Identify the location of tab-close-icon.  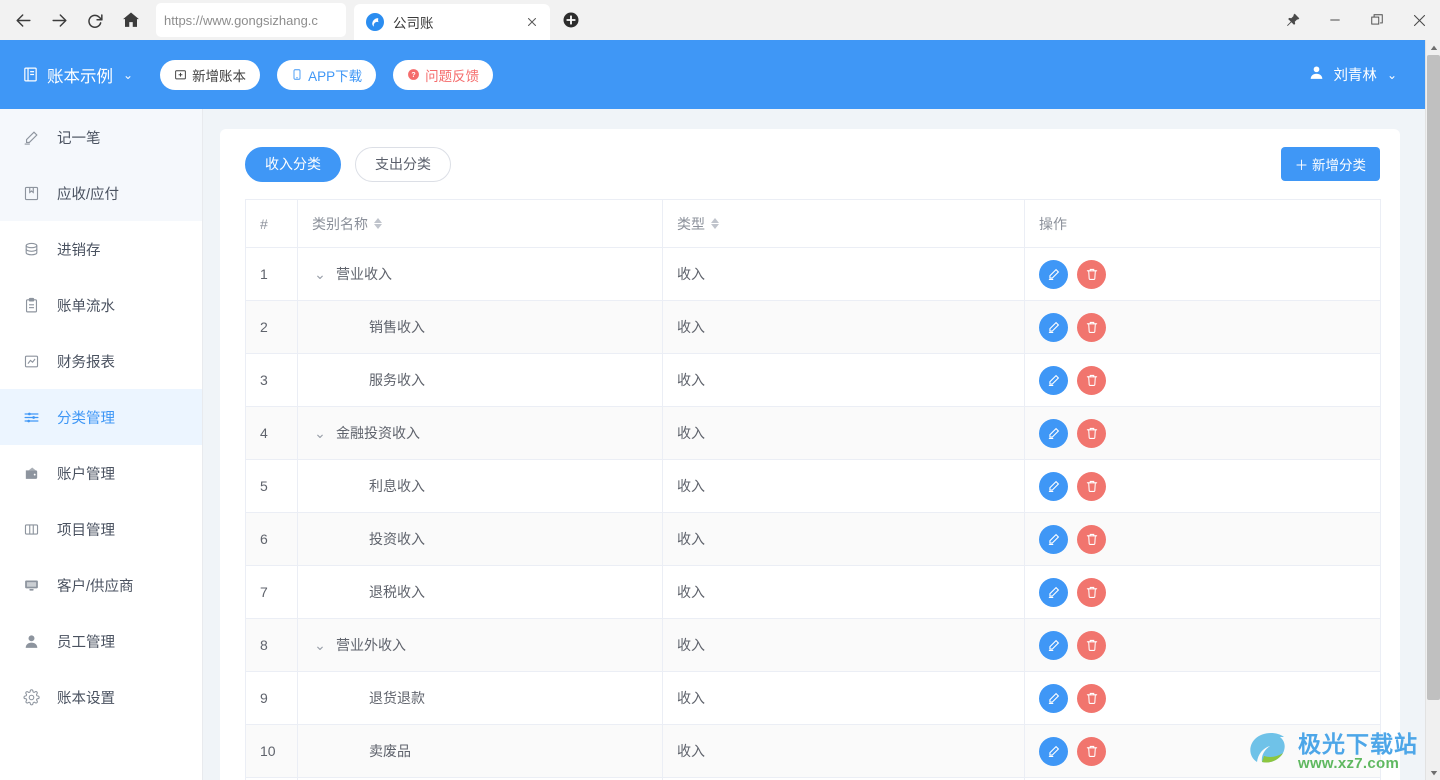
(532, 22).